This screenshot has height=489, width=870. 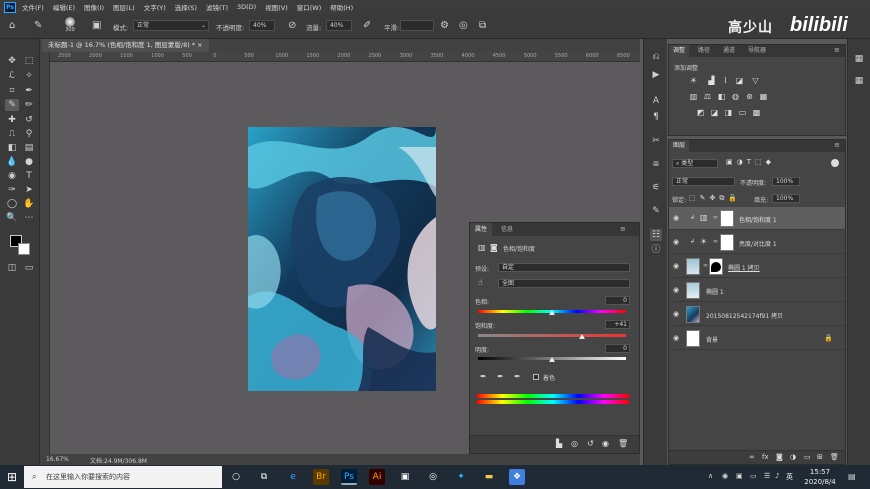 I want to click on layer-style-icon: fx, so click(x=765, y=457).